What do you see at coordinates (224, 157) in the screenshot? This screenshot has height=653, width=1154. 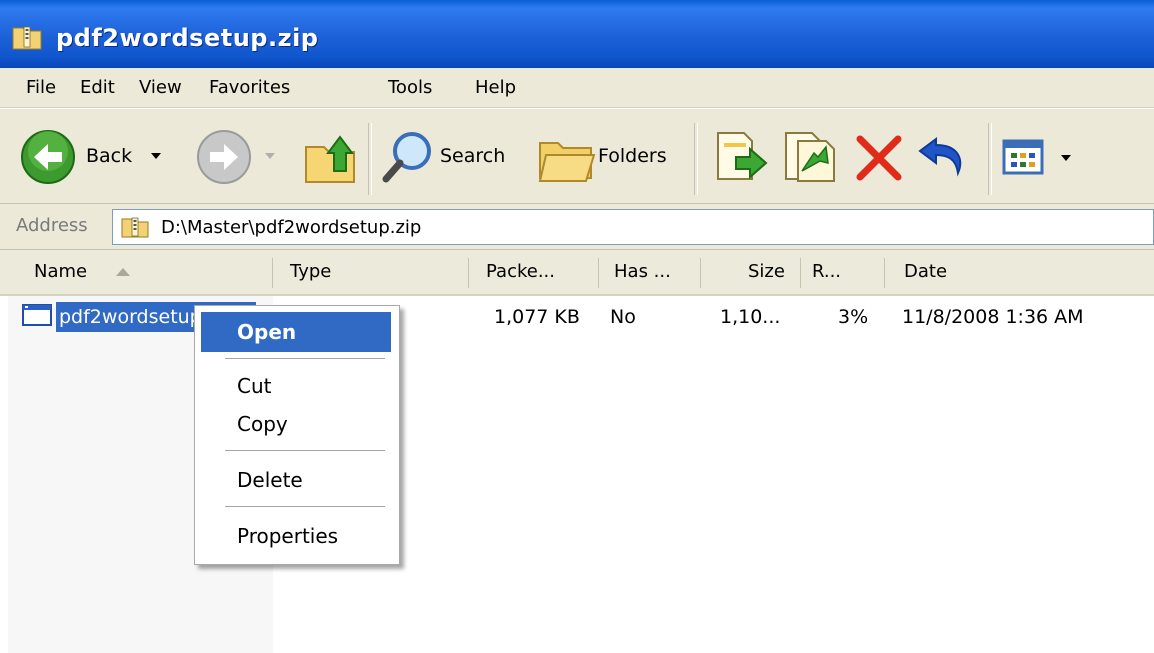 I see `forward-arrow-icon` at bounding box center [224, 157].